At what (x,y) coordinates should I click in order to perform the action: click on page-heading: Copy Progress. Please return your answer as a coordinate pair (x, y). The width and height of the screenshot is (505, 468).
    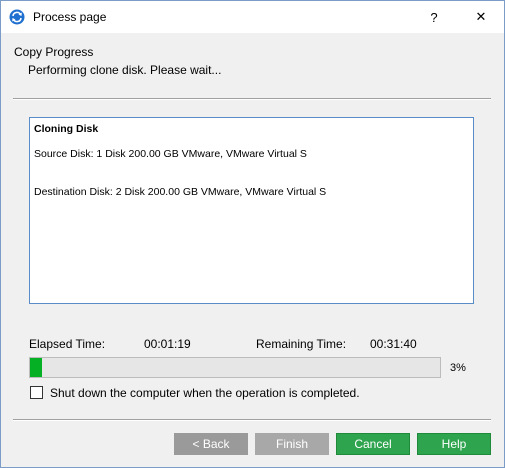
    Looking at the image, I should click on (54, 52).